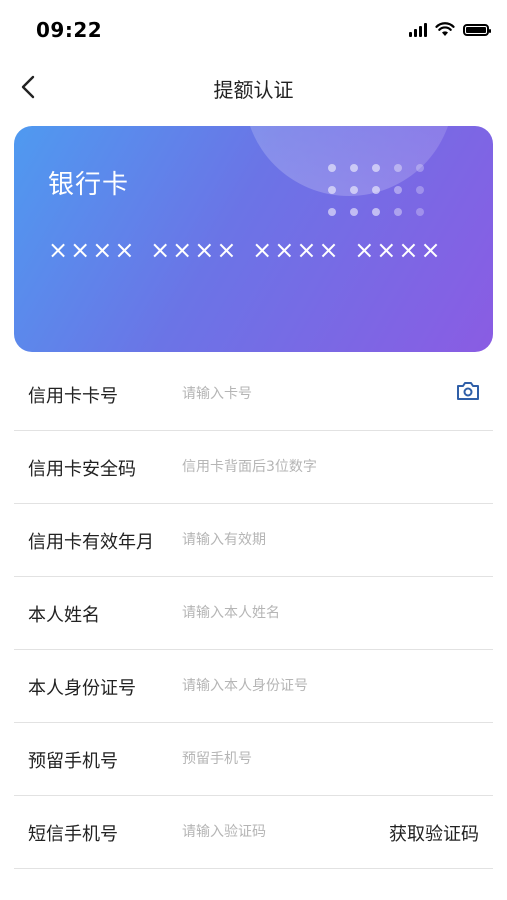 This screenshot has width=507, height=900. I want to click on reserved-phone-row: 预留手机号, so click(253, 759).